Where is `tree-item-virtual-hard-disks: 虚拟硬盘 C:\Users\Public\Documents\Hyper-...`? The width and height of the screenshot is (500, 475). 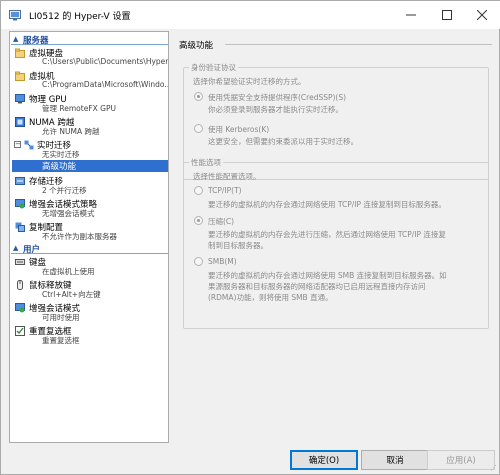 tree-item-virtual-hard-disks: 虚拟硬盘 C:\Users\Public\Documents\Hyper-... is located at coordinates (90, 57).